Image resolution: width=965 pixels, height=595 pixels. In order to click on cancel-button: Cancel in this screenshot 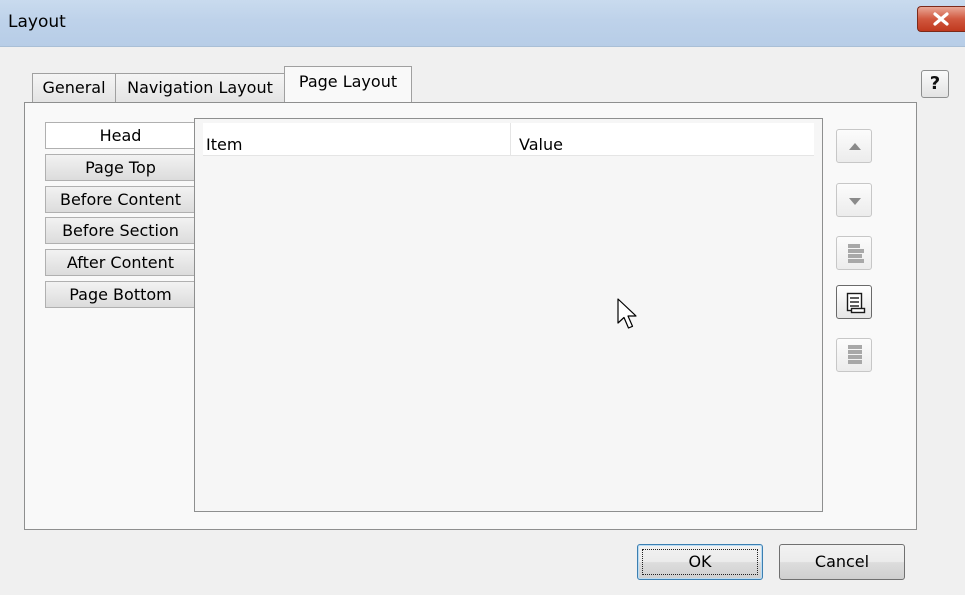, I will do `click(842, 562)`.